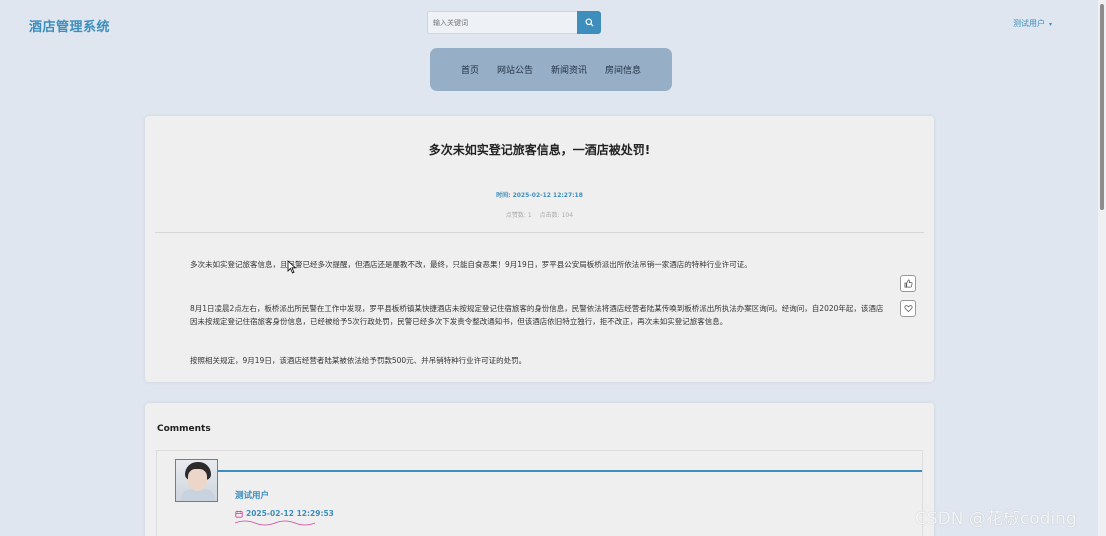 The image size is (1106, 536). I want to click on avatar, so click(196, 480).